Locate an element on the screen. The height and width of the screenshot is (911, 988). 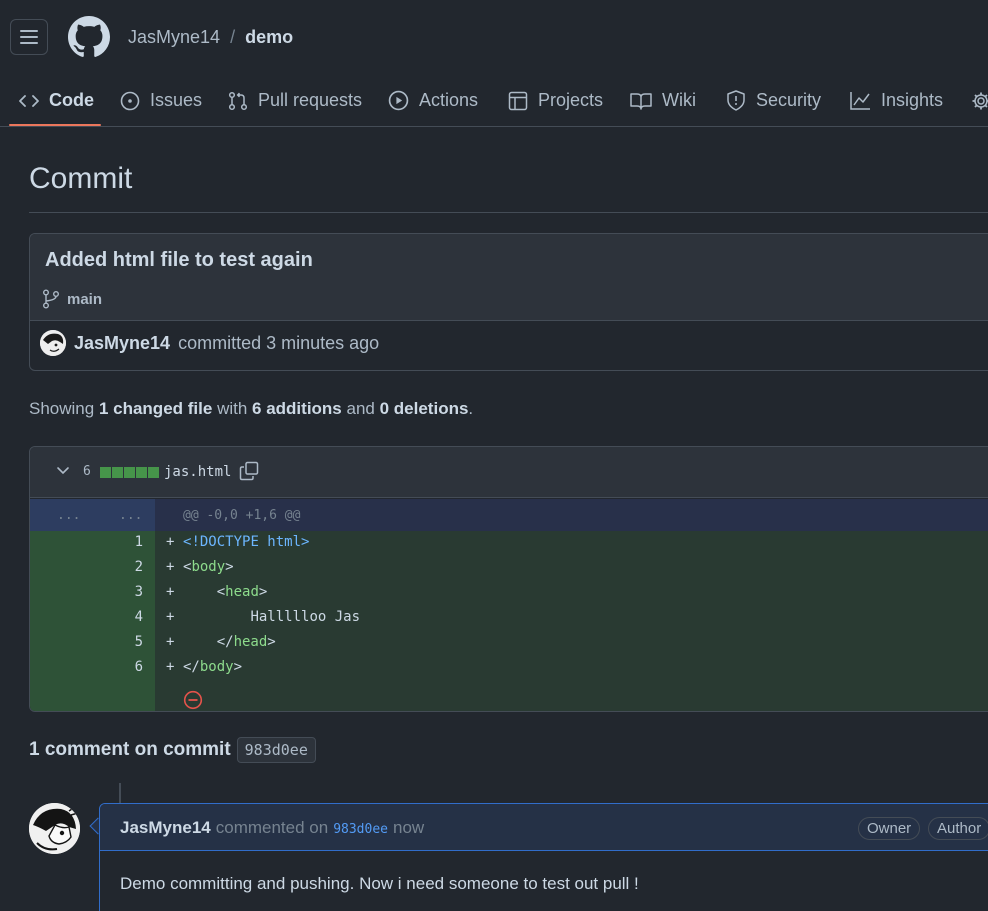
line-number: 3 is located at coordinates (126, 592).